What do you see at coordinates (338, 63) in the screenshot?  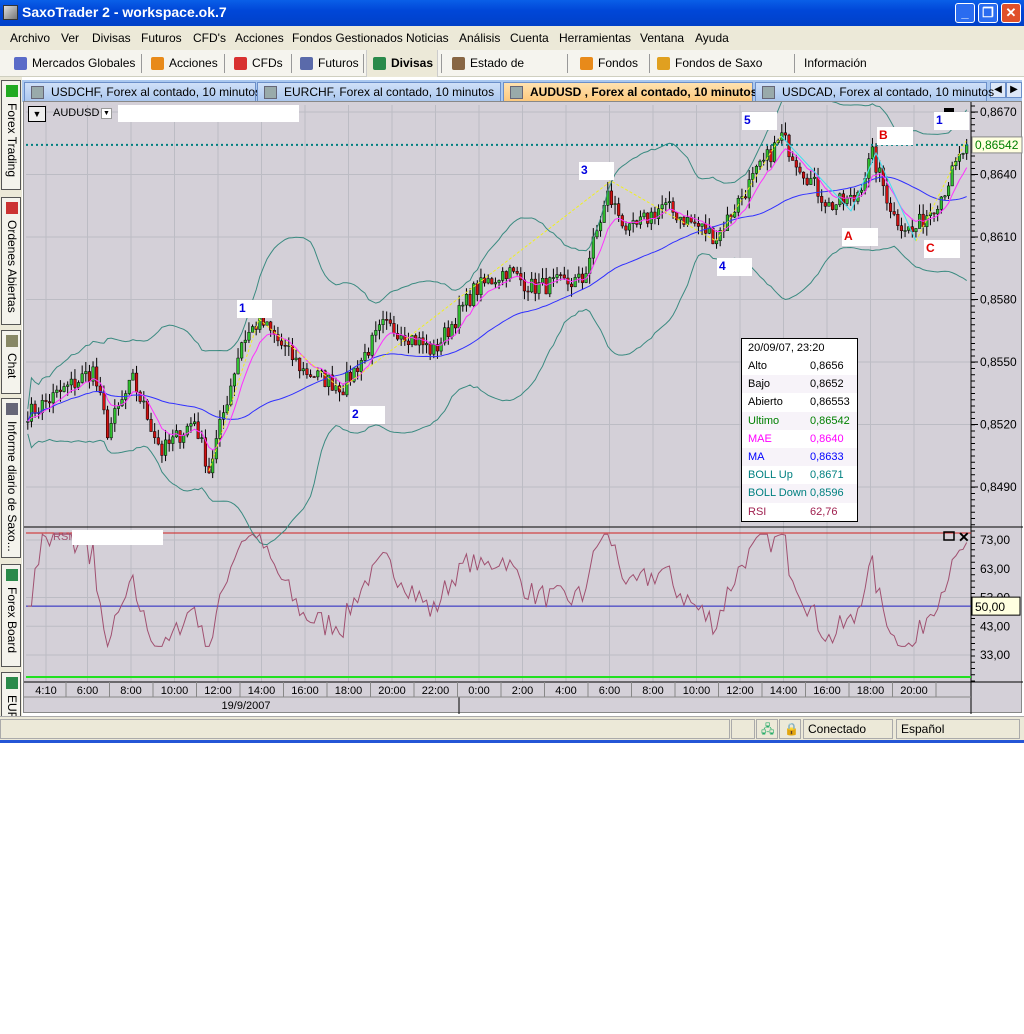 I see `toolbar-label: Futuros` at bounding box center [338, 63].